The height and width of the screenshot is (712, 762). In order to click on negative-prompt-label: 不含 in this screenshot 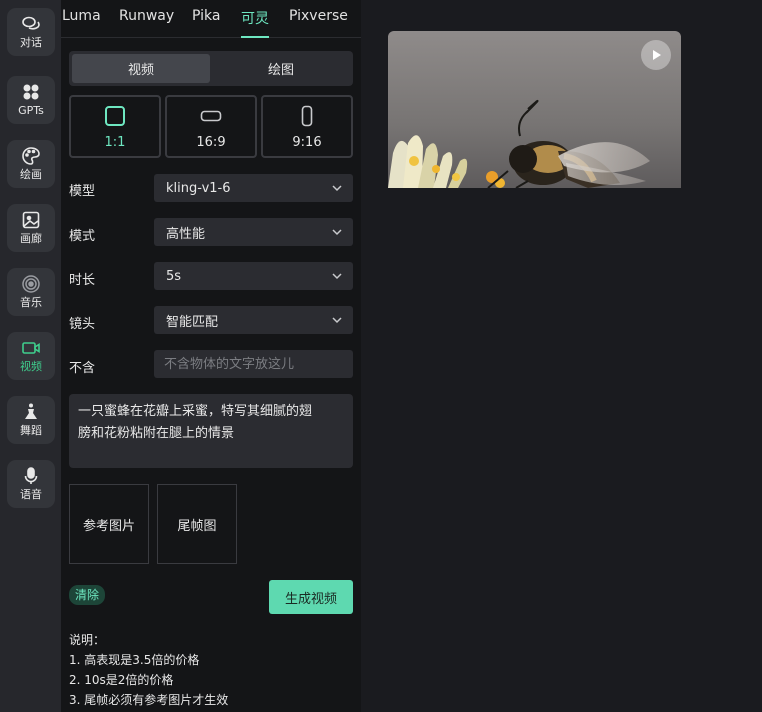, I will do `click(82, 368)`.